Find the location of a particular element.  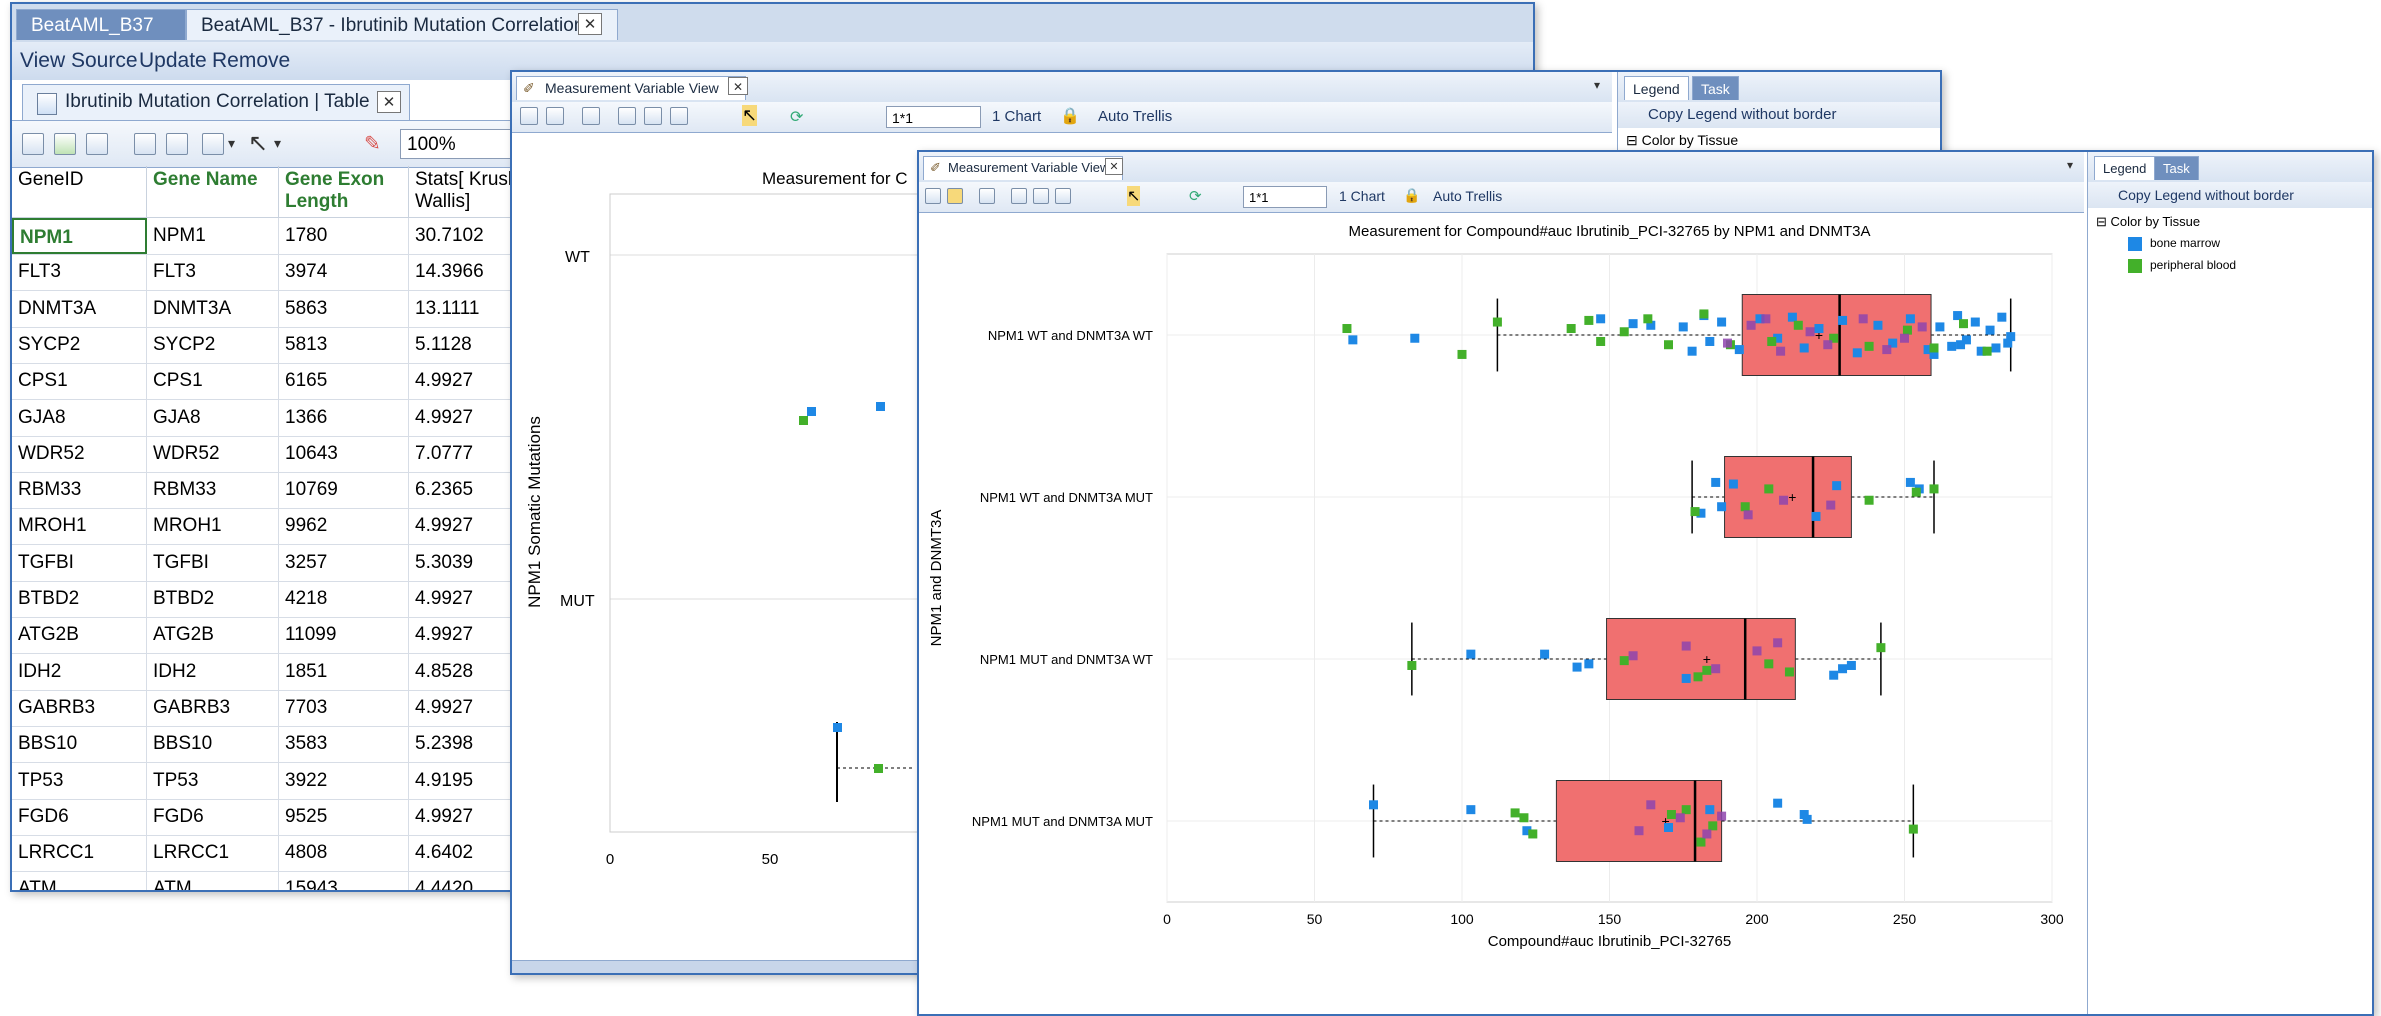

cell-exon-length: 10769 is located at coordinates (344, 490).